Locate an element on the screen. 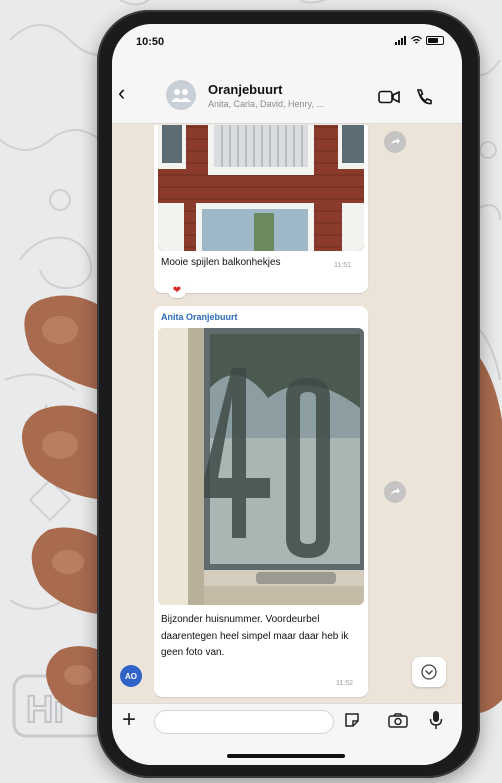 Image resolution: width=502 pixels, height=783 pixels. house-number-door-photo is located at coordinates (261, 466).